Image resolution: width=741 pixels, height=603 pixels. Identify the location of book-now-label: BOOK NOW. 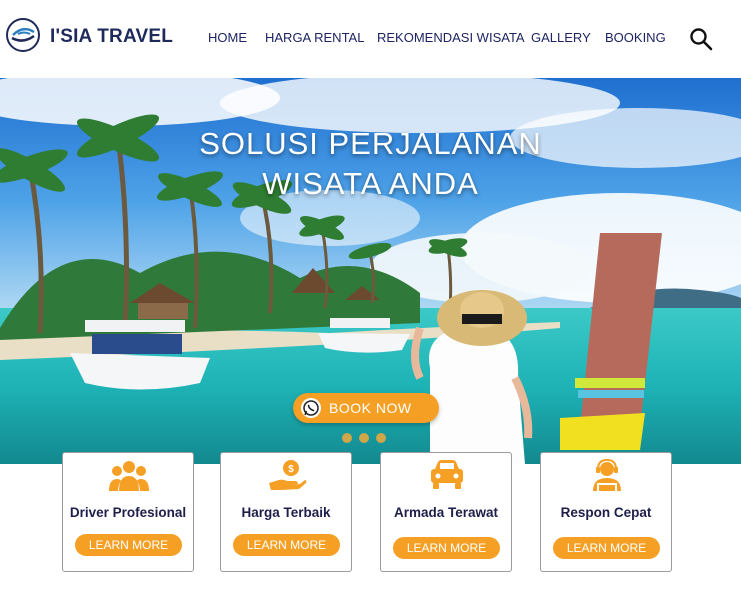
(370, 408).